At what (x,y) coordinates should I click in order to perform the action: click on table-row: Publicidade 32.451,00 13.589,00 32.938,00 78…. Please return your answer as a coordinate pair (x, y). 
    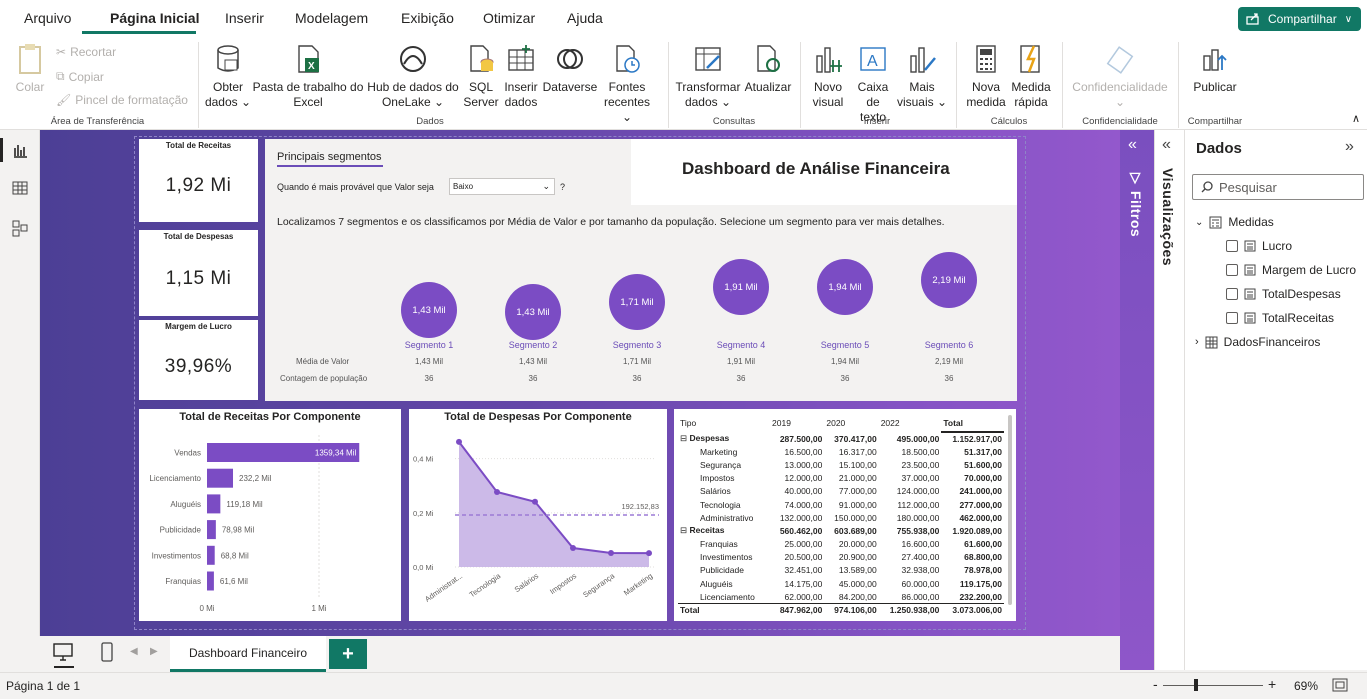
    Looking at the image, I should click on (841, 570).